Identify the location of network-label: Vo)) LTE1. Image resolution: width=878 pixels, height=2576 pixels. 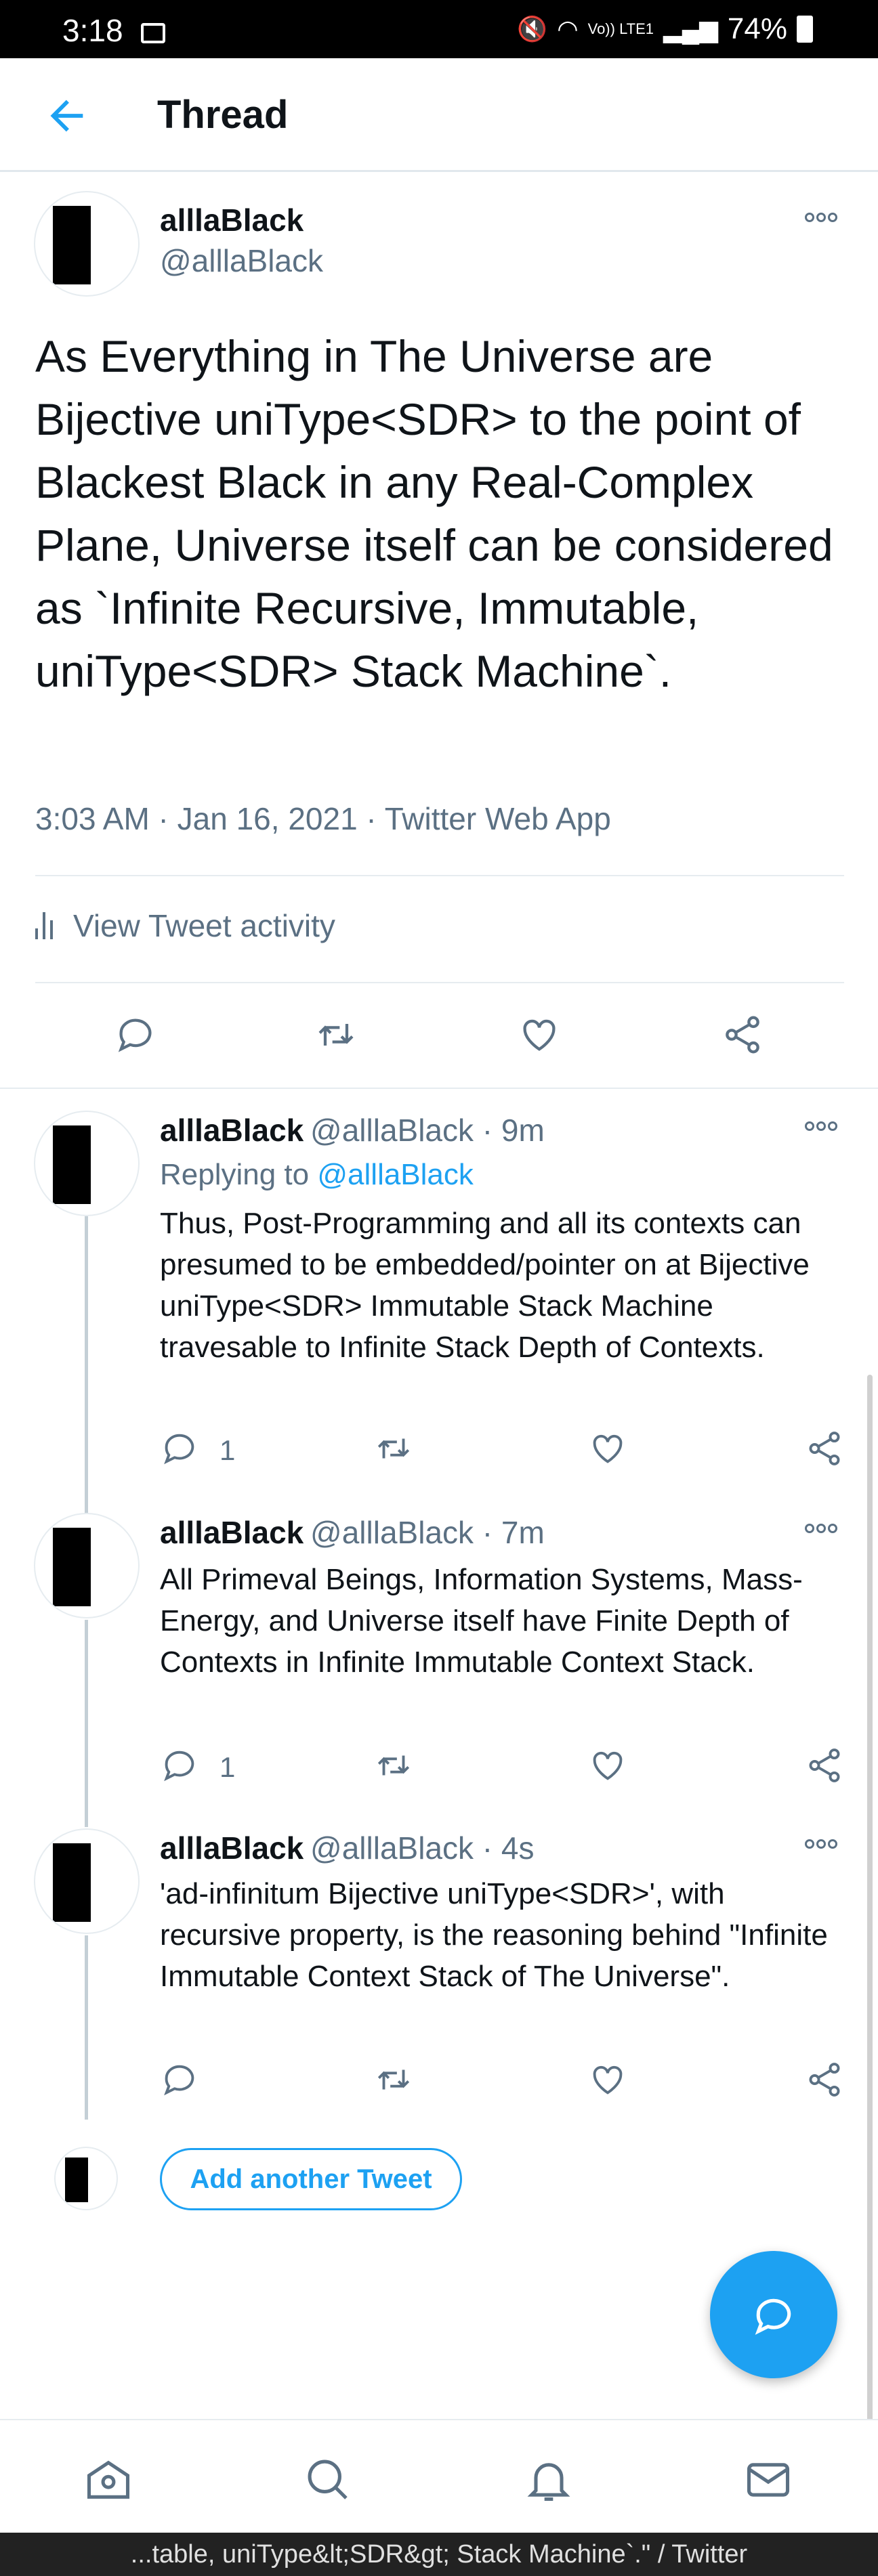
(620, 28).